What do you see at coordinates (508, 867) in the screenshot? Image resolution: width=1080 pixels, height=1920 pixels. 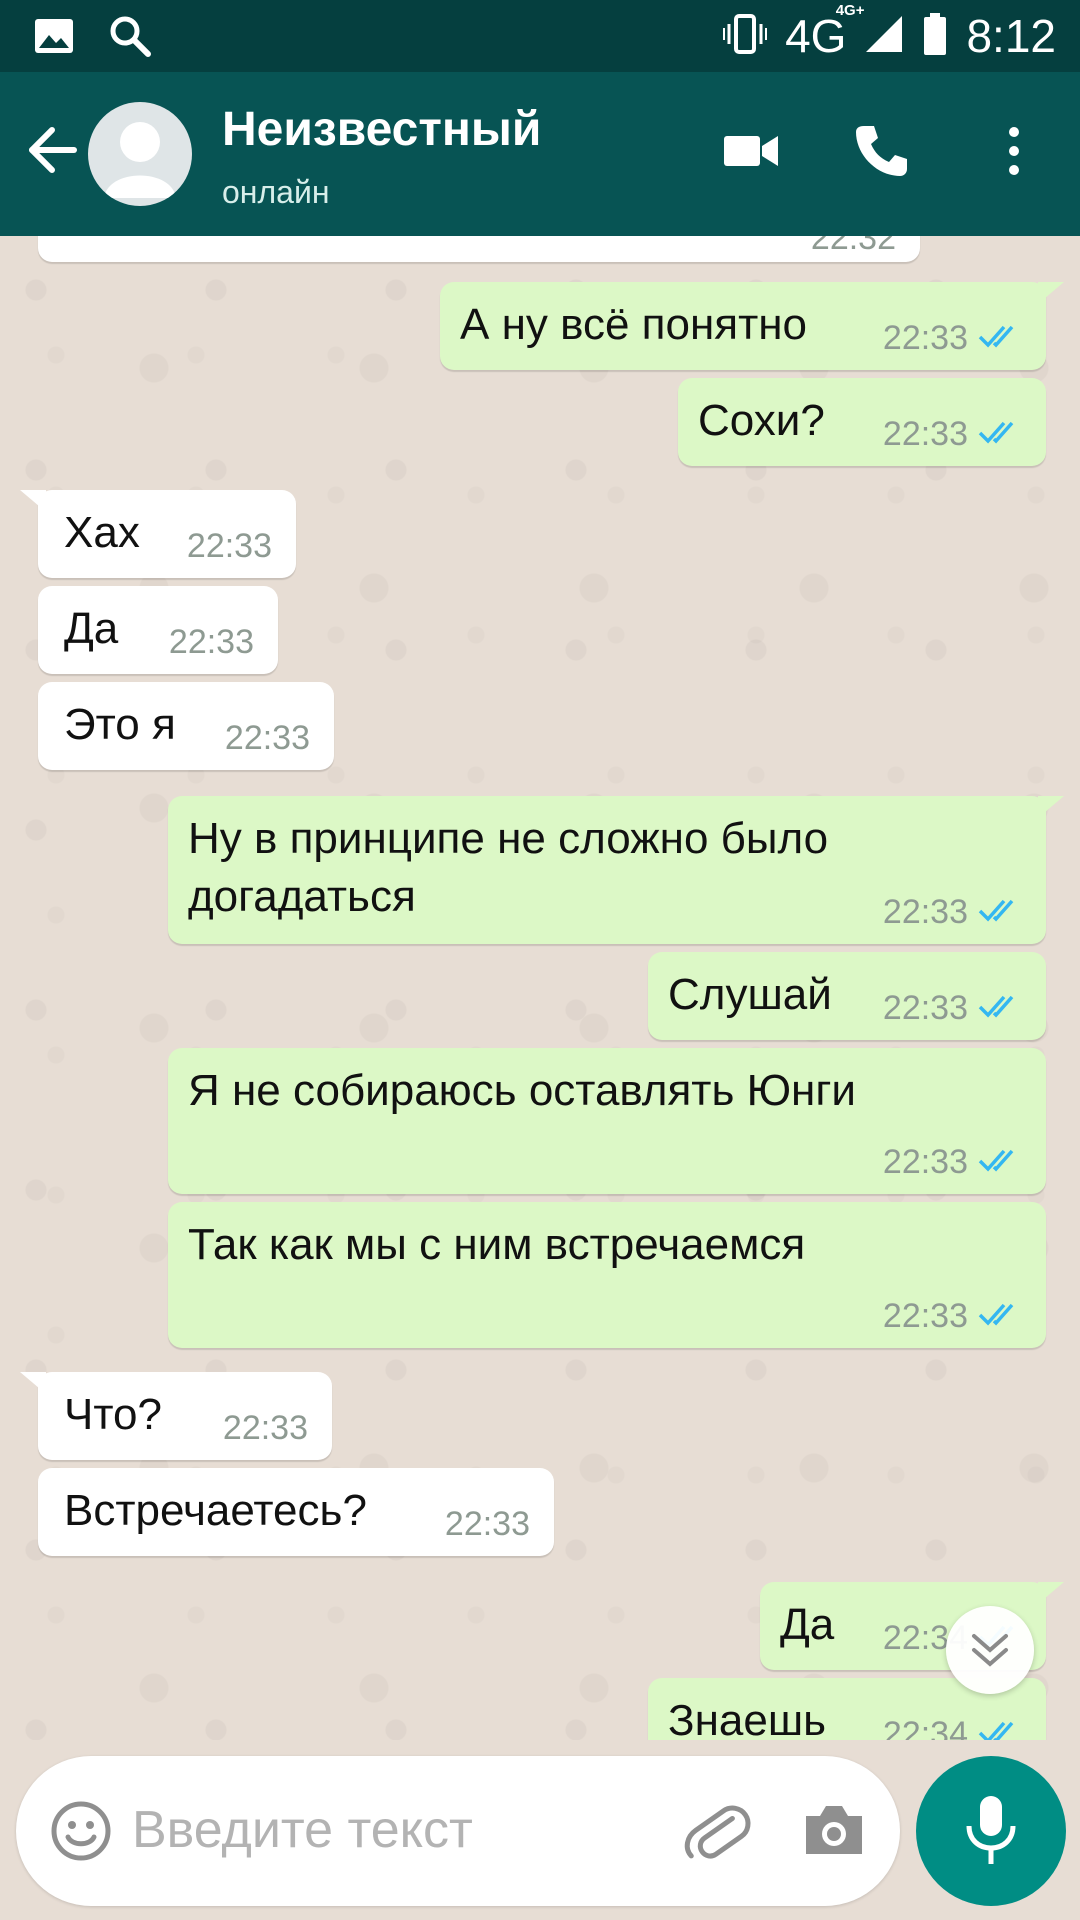 I see `message-text: Ну в принципе не сложно было догадаться` at bounding box center [508, 867].